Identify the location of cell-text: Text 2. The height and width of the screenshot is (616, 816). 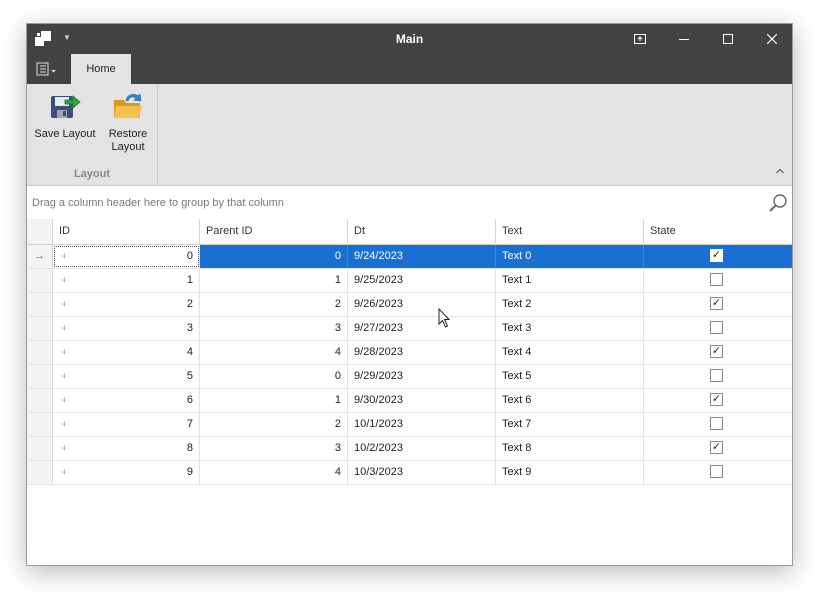
(570, 304).